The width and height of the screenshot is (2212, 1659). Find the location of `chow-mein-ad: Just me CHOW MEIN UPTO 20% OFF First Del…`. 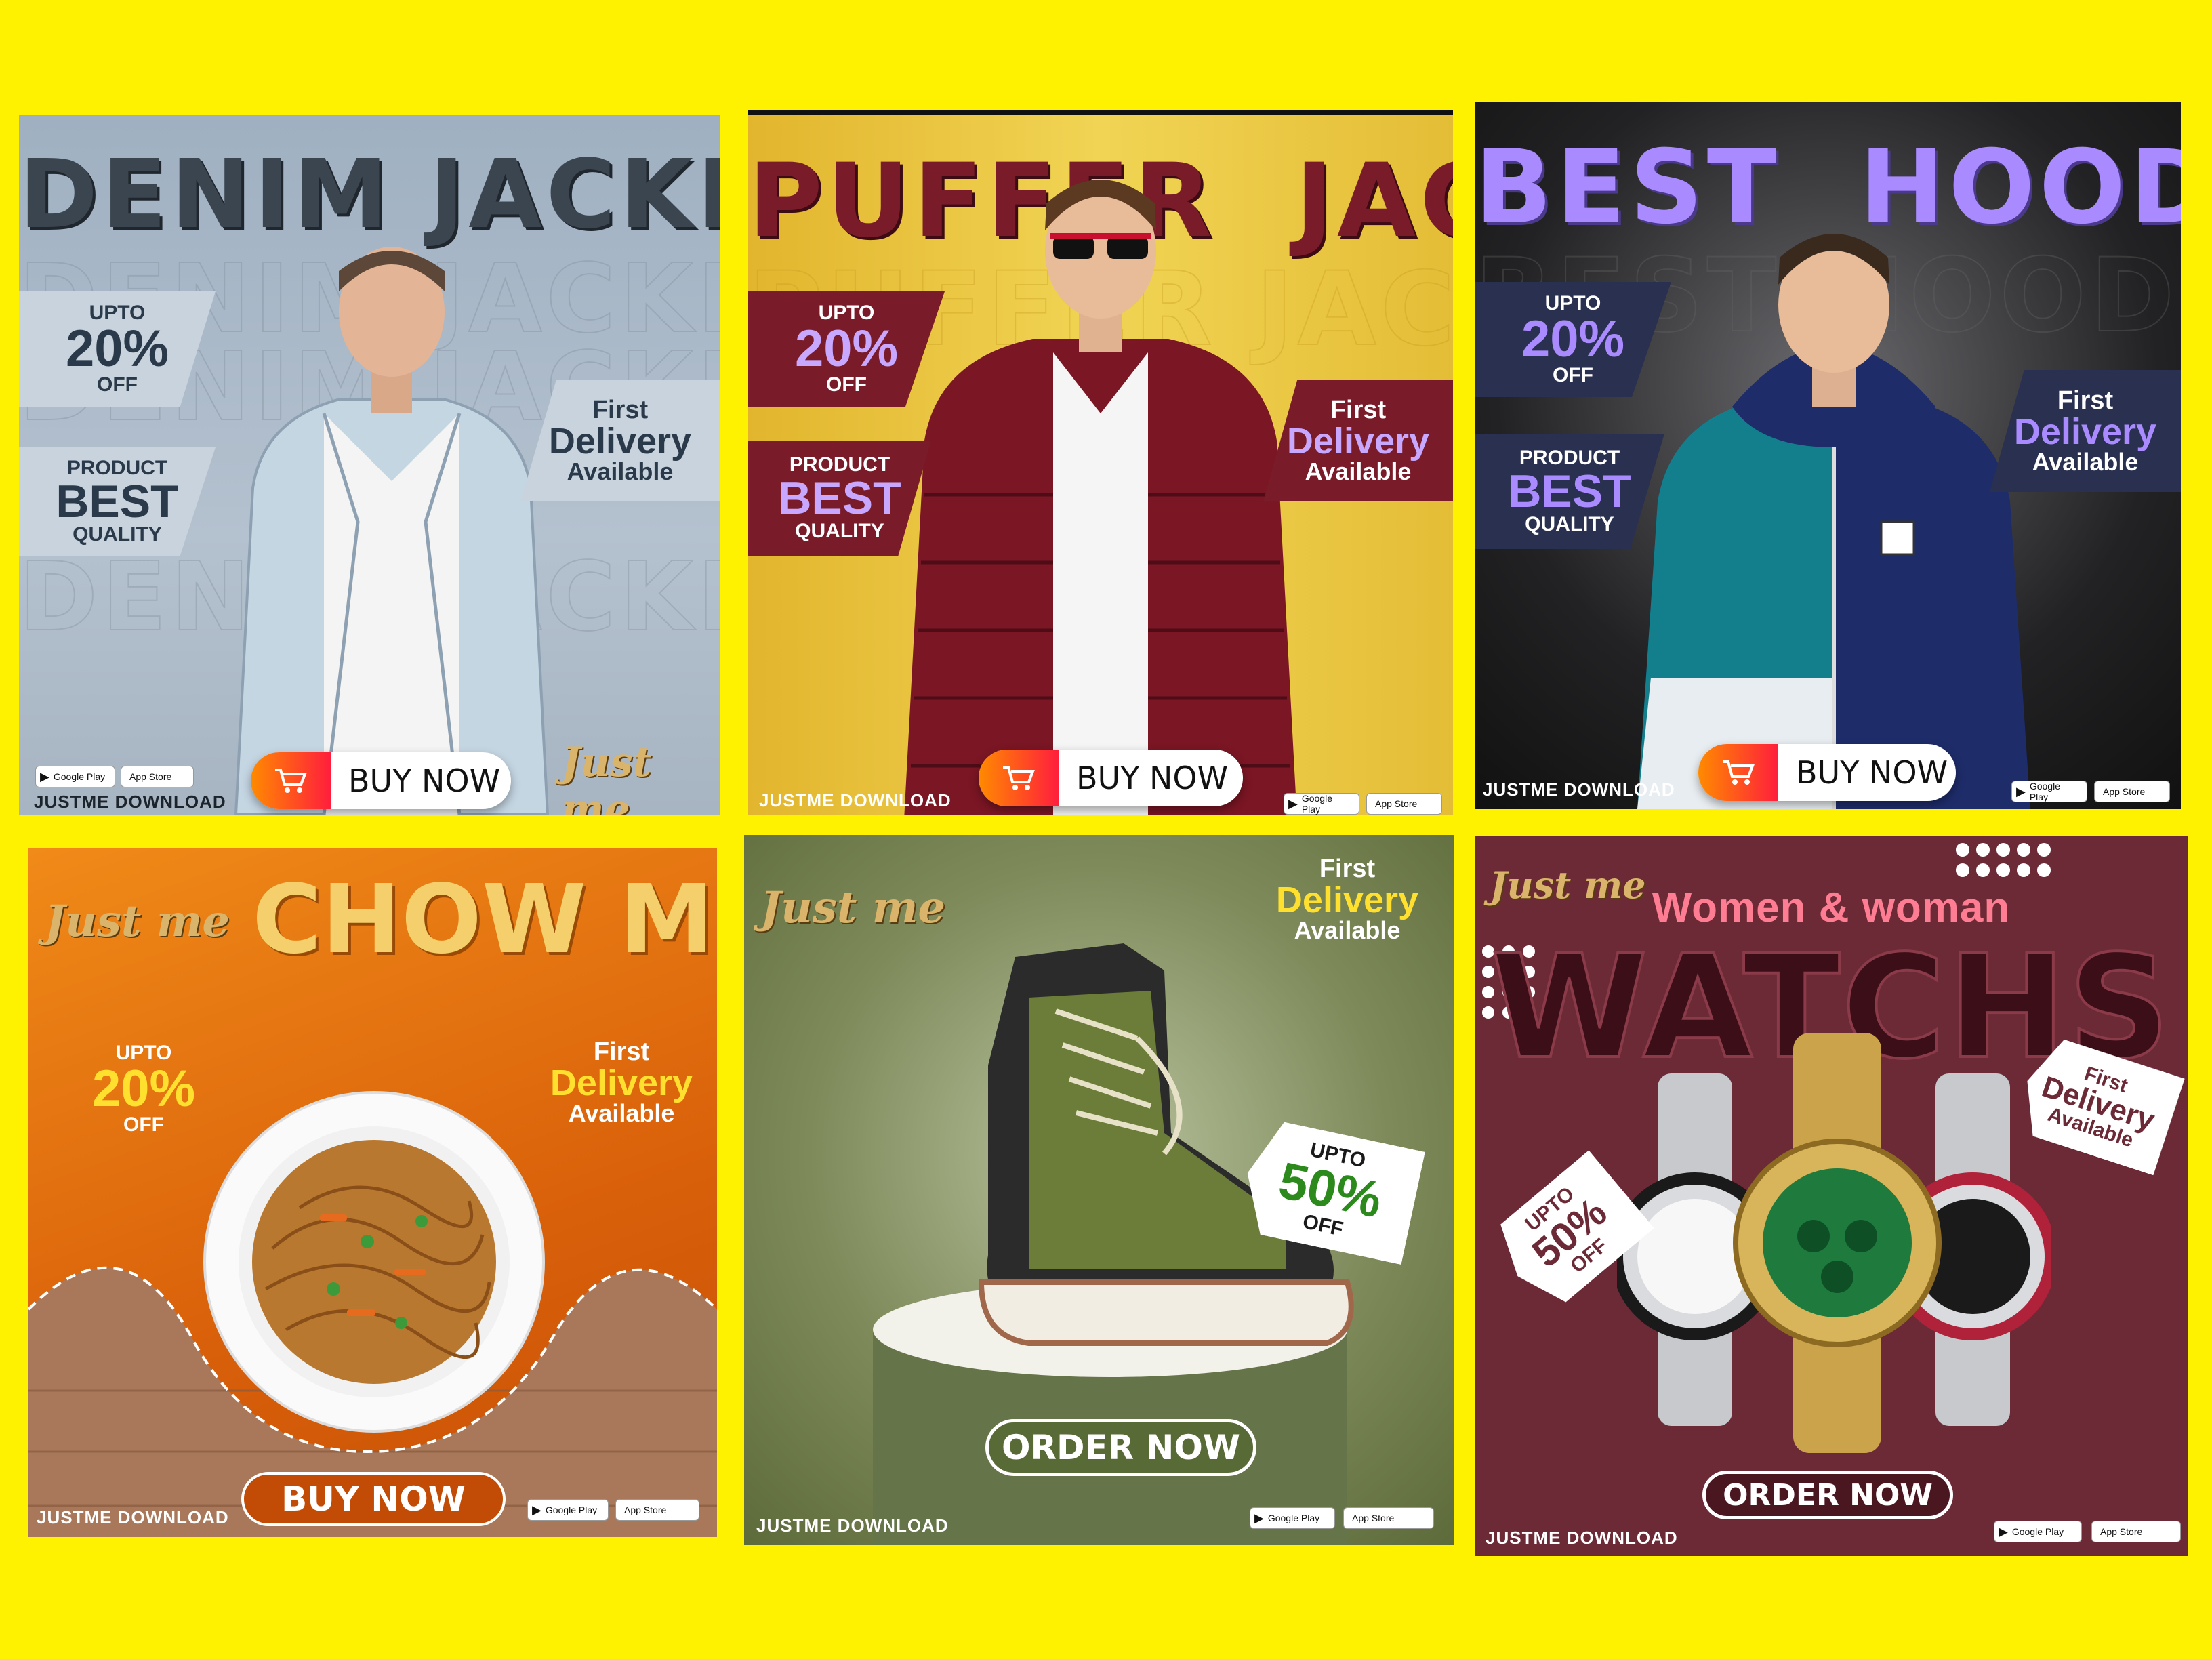

chow-mein-ad: Just me CHOW MEIN UPTO 20% OFF First Del… is located at coordinates (372, 1192).